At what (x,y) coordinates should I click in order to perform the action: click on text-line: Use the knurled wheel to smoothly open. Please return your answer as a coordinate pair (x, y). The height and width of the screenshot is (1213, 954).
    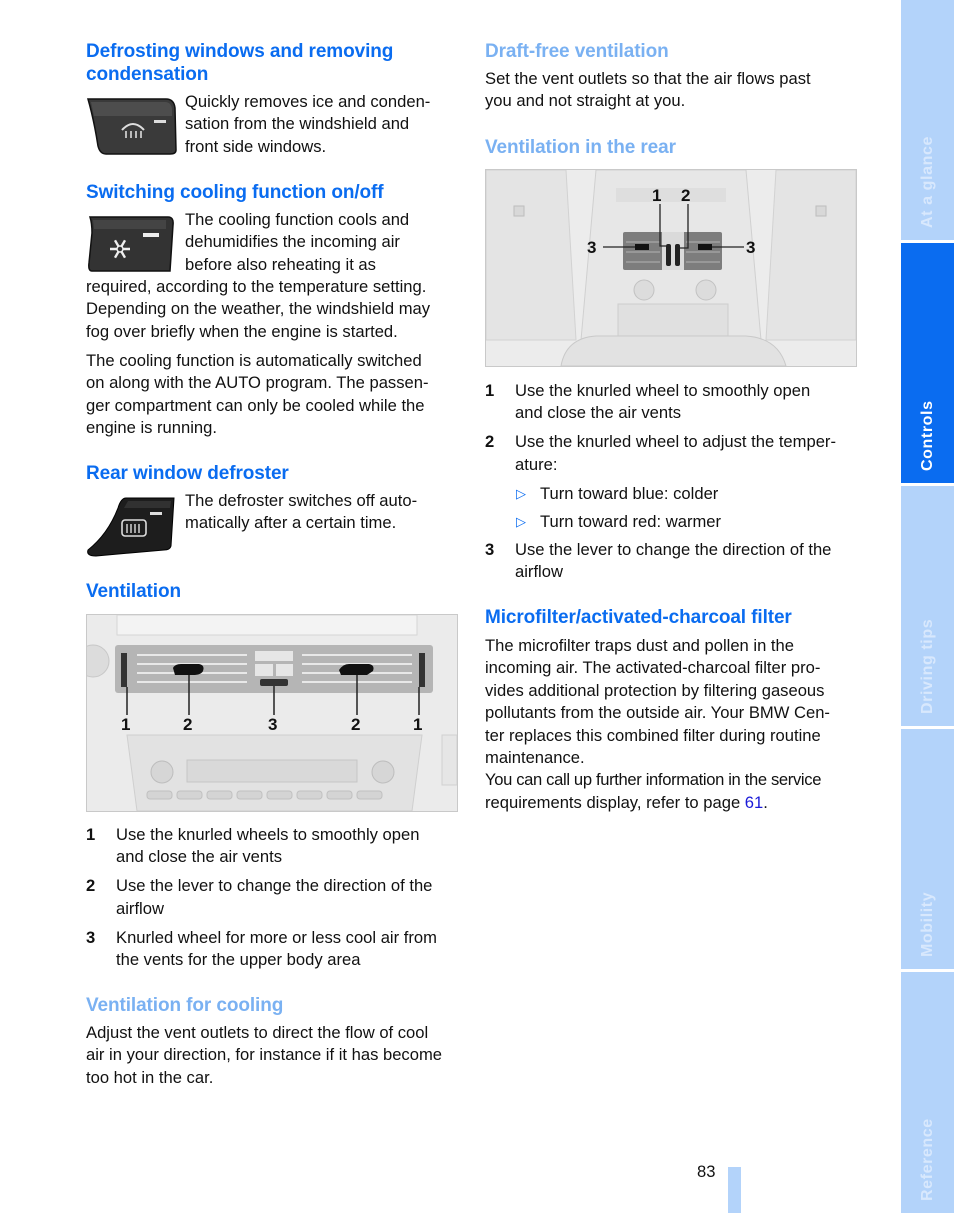
    Looking at the image, I should click on (663, 390).